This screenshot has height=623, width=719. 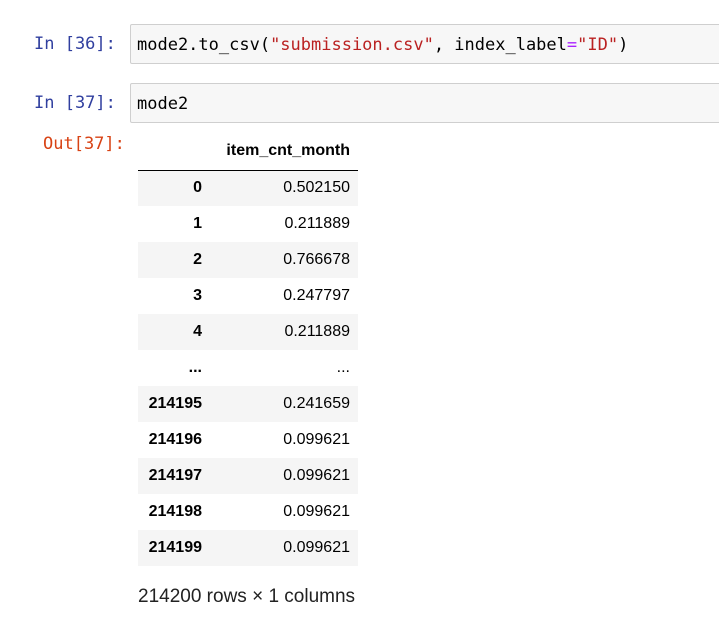 I want to click on cell-value: 0.241659, so click(x=316, y=403).